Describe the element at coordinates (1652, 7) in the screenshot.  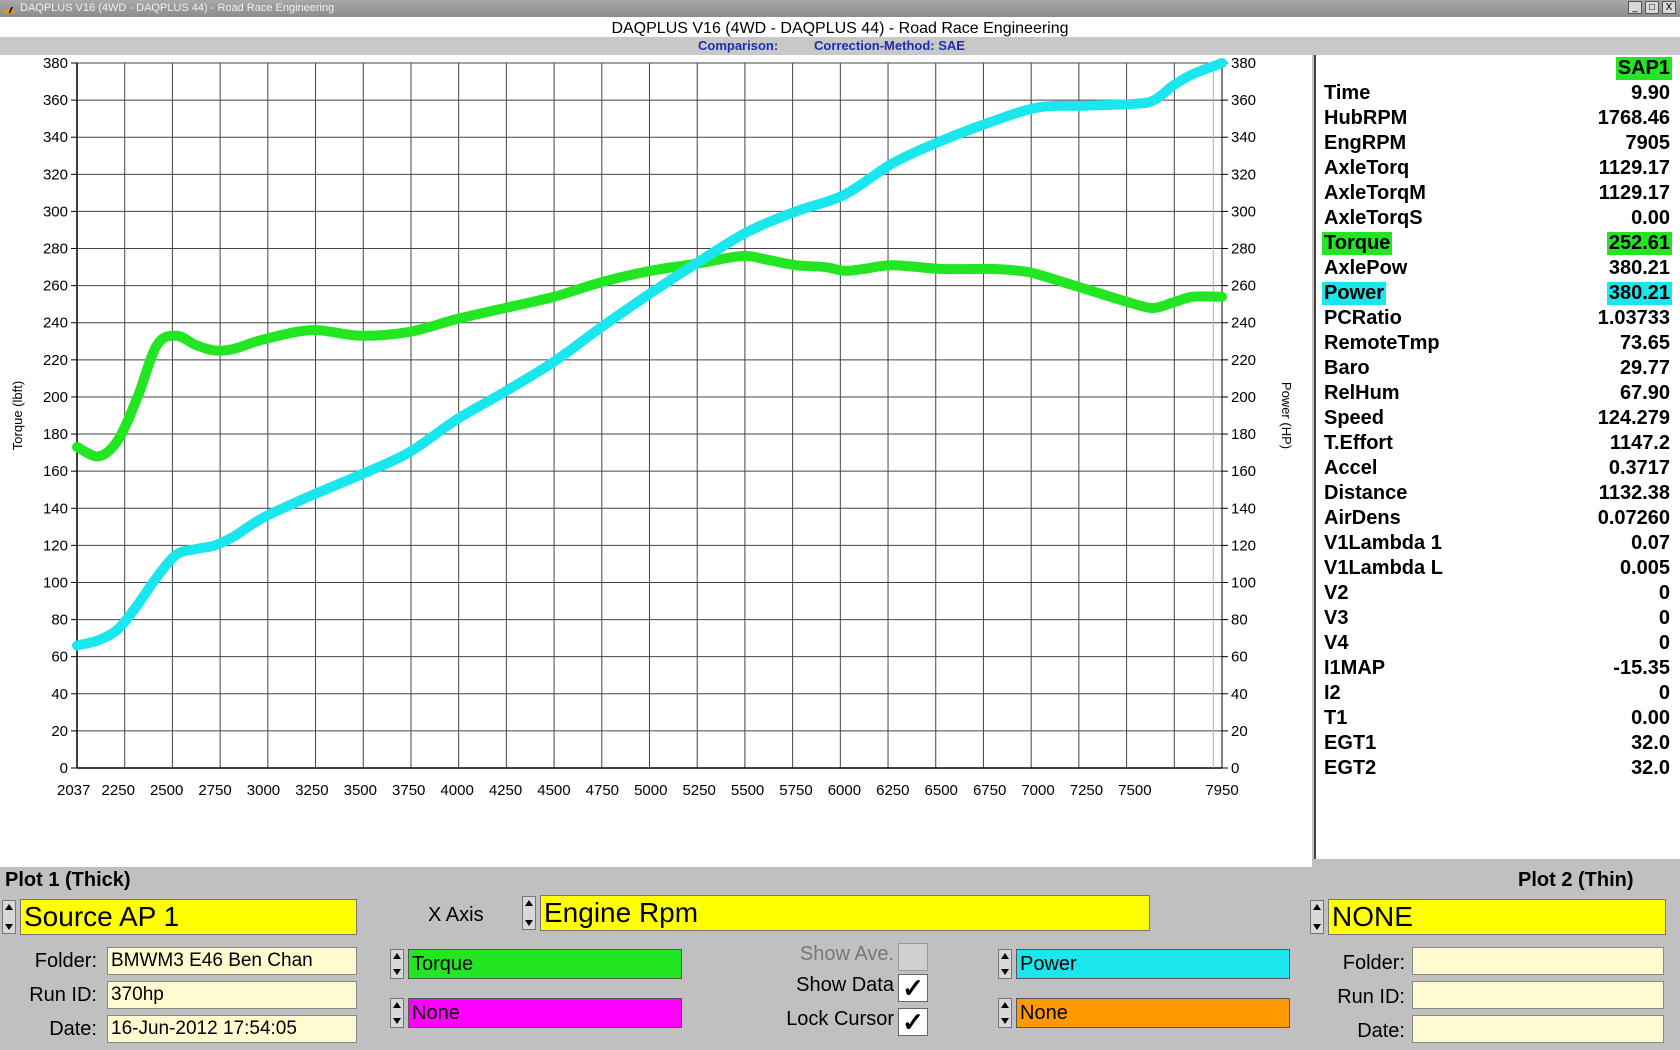
I see `restore-button: □` at that location.